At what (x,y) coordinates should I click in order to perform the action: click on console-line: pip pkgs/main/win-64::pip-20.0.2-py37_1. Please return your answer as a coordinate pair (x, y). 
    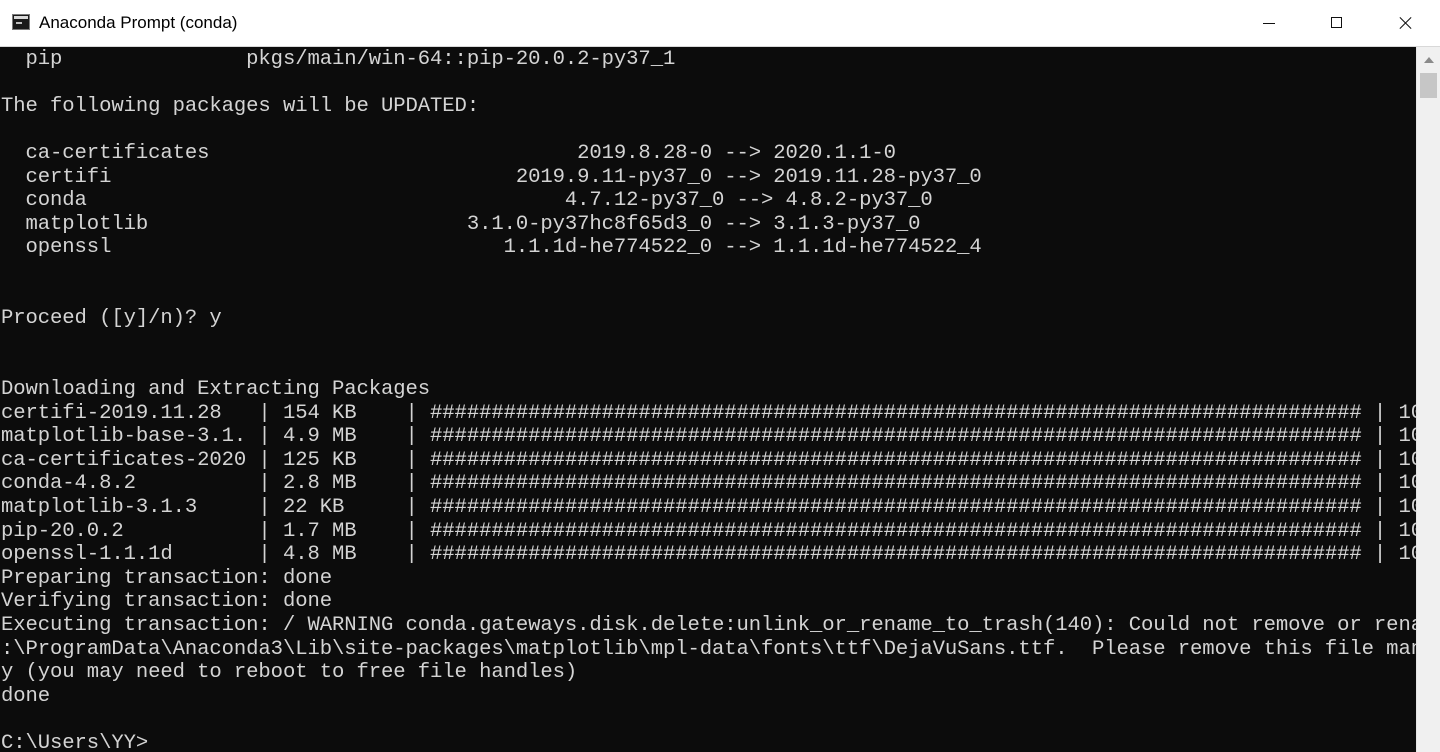
    Looking at the image, I should click on (338, 59).